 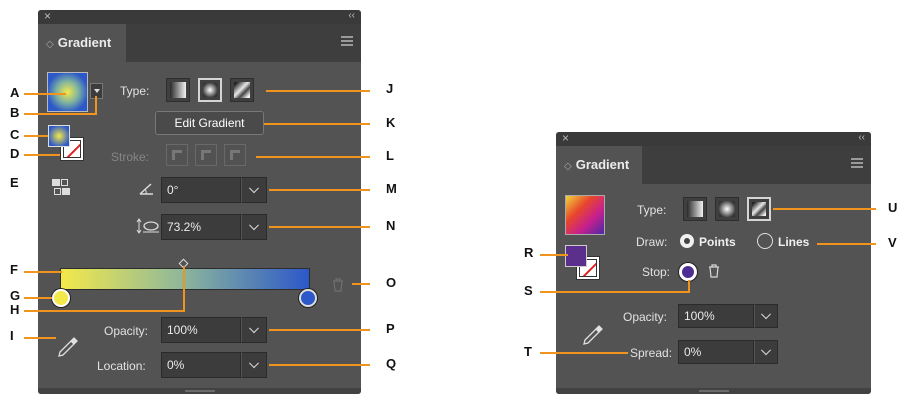 What do you see at coordinates (254, 190) in the screenshot?
I see `angle-dropdown` at bounding box center [254, 190].